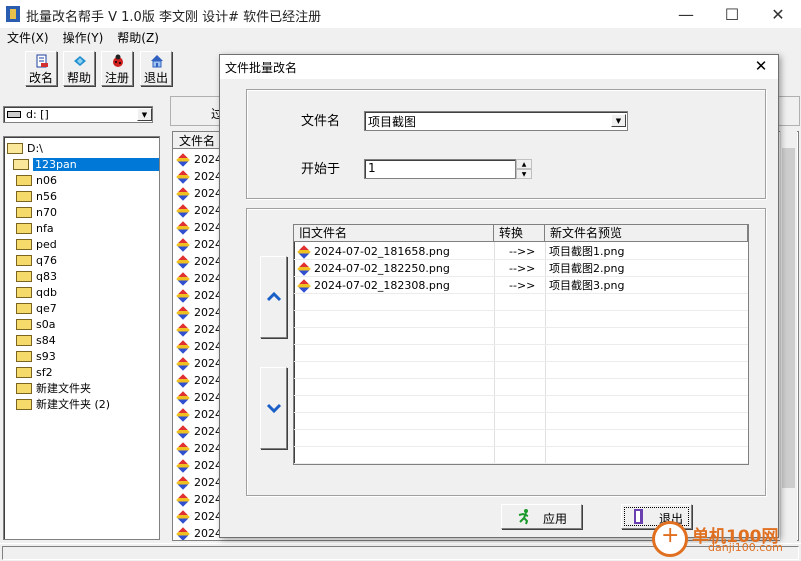 This screenshot has width=801, height=561. Describe the element at coordinates (117, 68) in the screenshot. I see `register-button: 注册` at that location.